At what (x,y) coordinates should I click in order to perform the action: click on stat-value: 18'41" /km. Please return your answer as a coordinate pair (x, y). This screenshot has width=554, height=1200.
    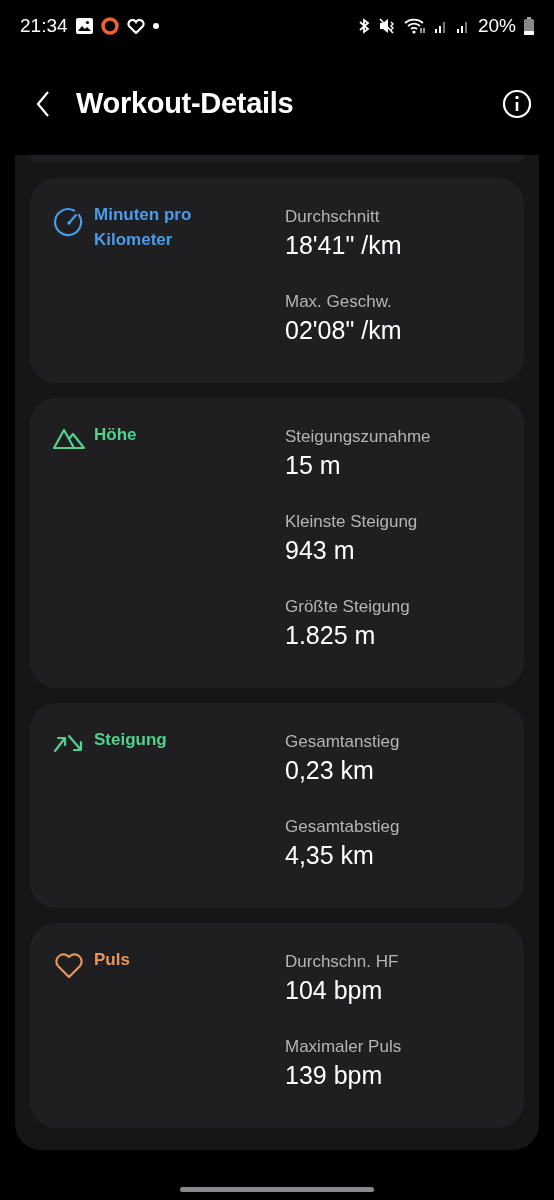
    Looking at the image, I should click on (344, 245).